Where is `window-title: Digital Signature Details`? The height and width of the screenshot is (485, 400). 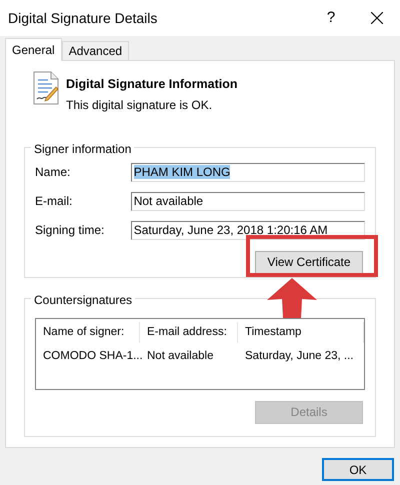 window-title: Digital Signature Details is located at coordinates (83, 18).